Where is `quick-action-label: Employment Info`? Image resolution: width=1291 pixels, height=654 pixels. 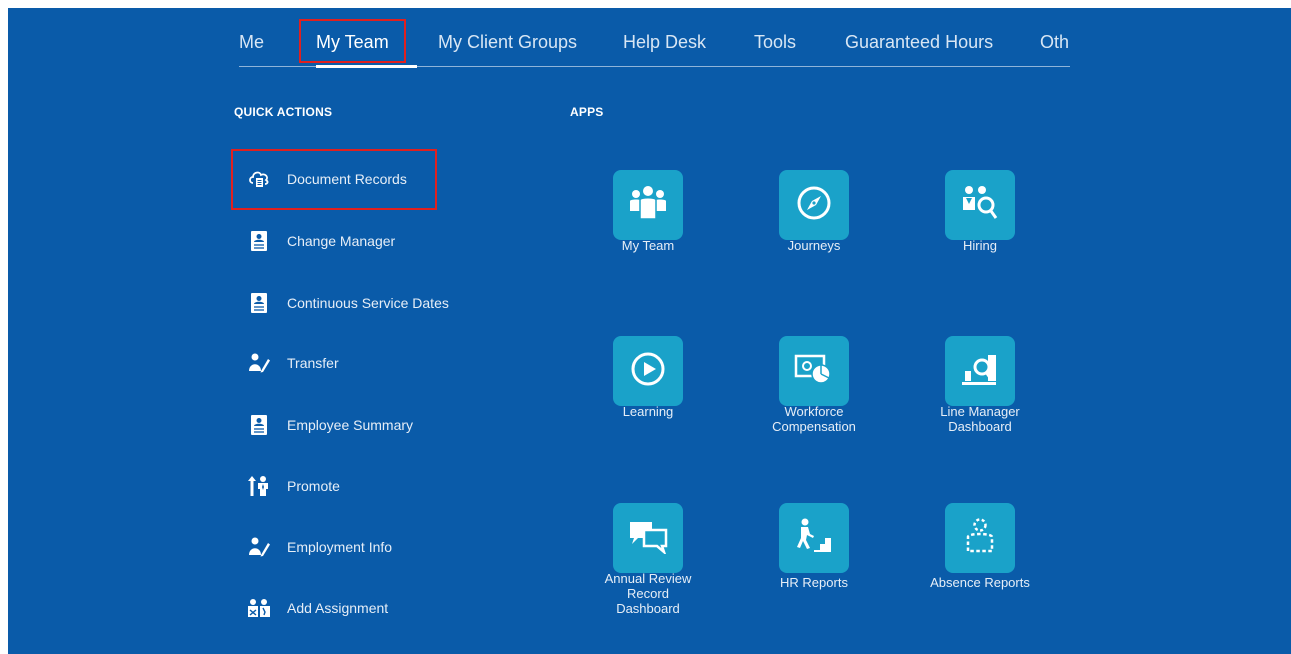
quick-action-label: Employment Info is located at coordinates (340, 547).